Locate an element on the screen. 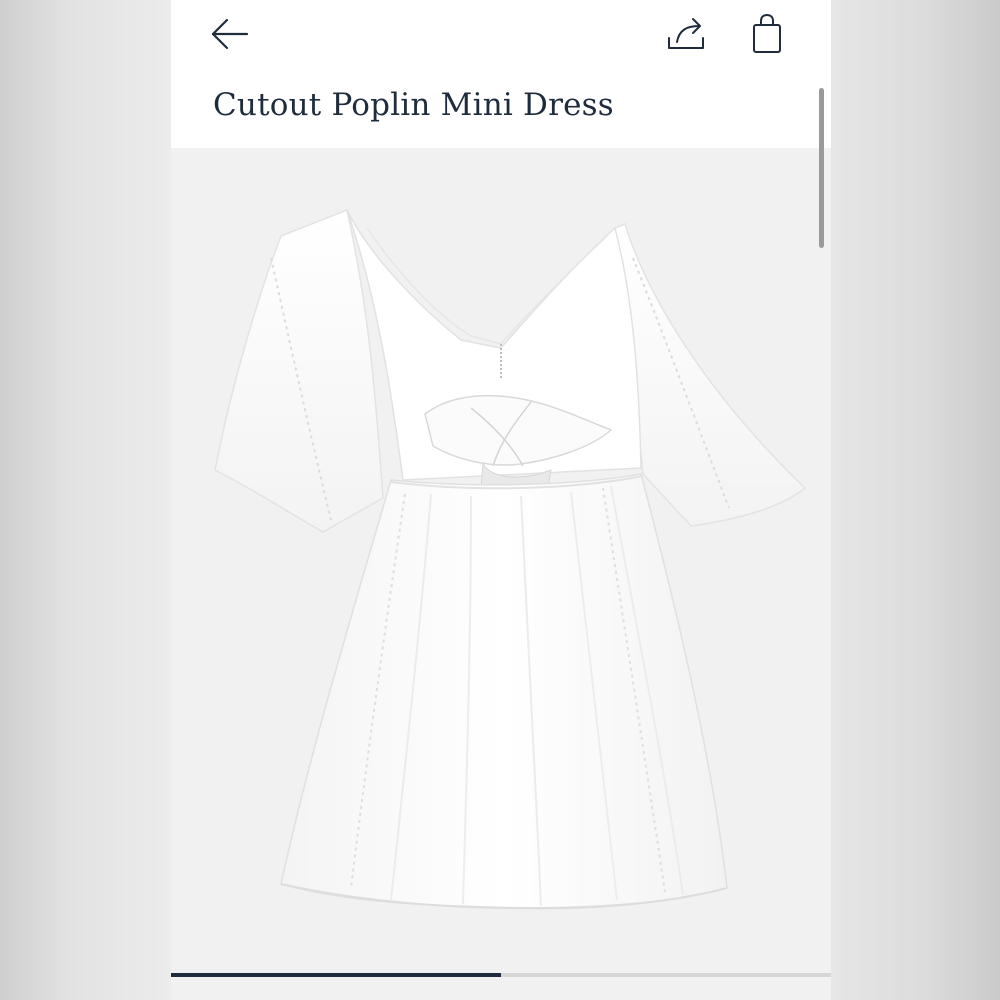 Image resolution: width=1000 pixels, height=1000 pixels. back-button is located at coordinates (229, 34).